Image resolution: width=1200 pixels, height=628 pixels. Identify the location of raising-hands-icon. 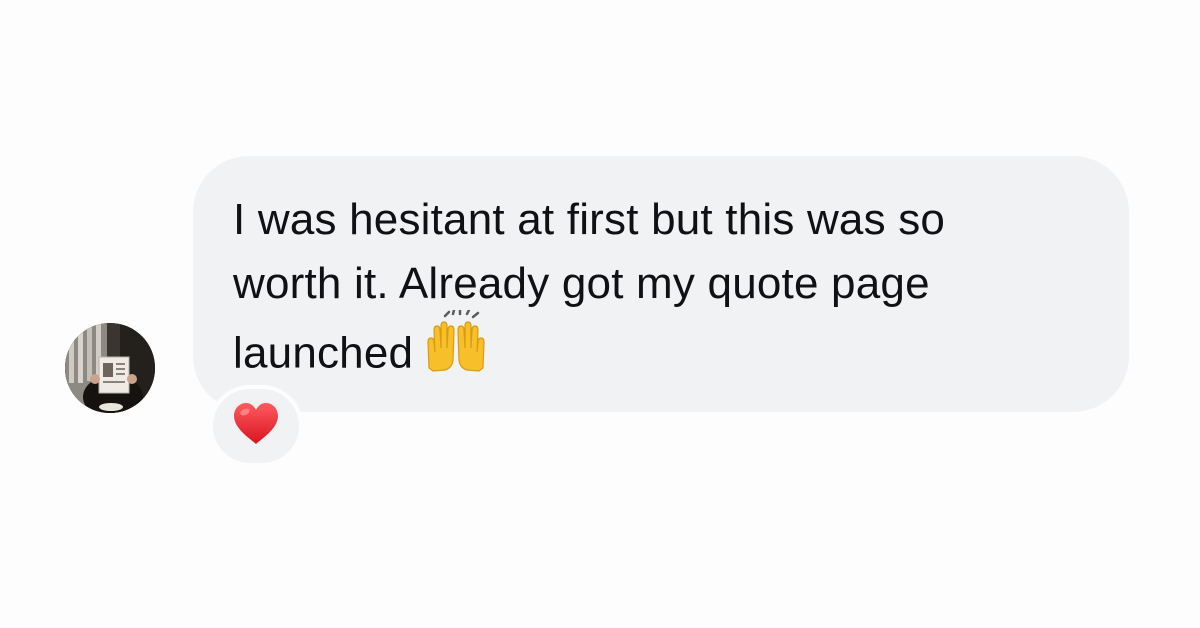
(456, 349).